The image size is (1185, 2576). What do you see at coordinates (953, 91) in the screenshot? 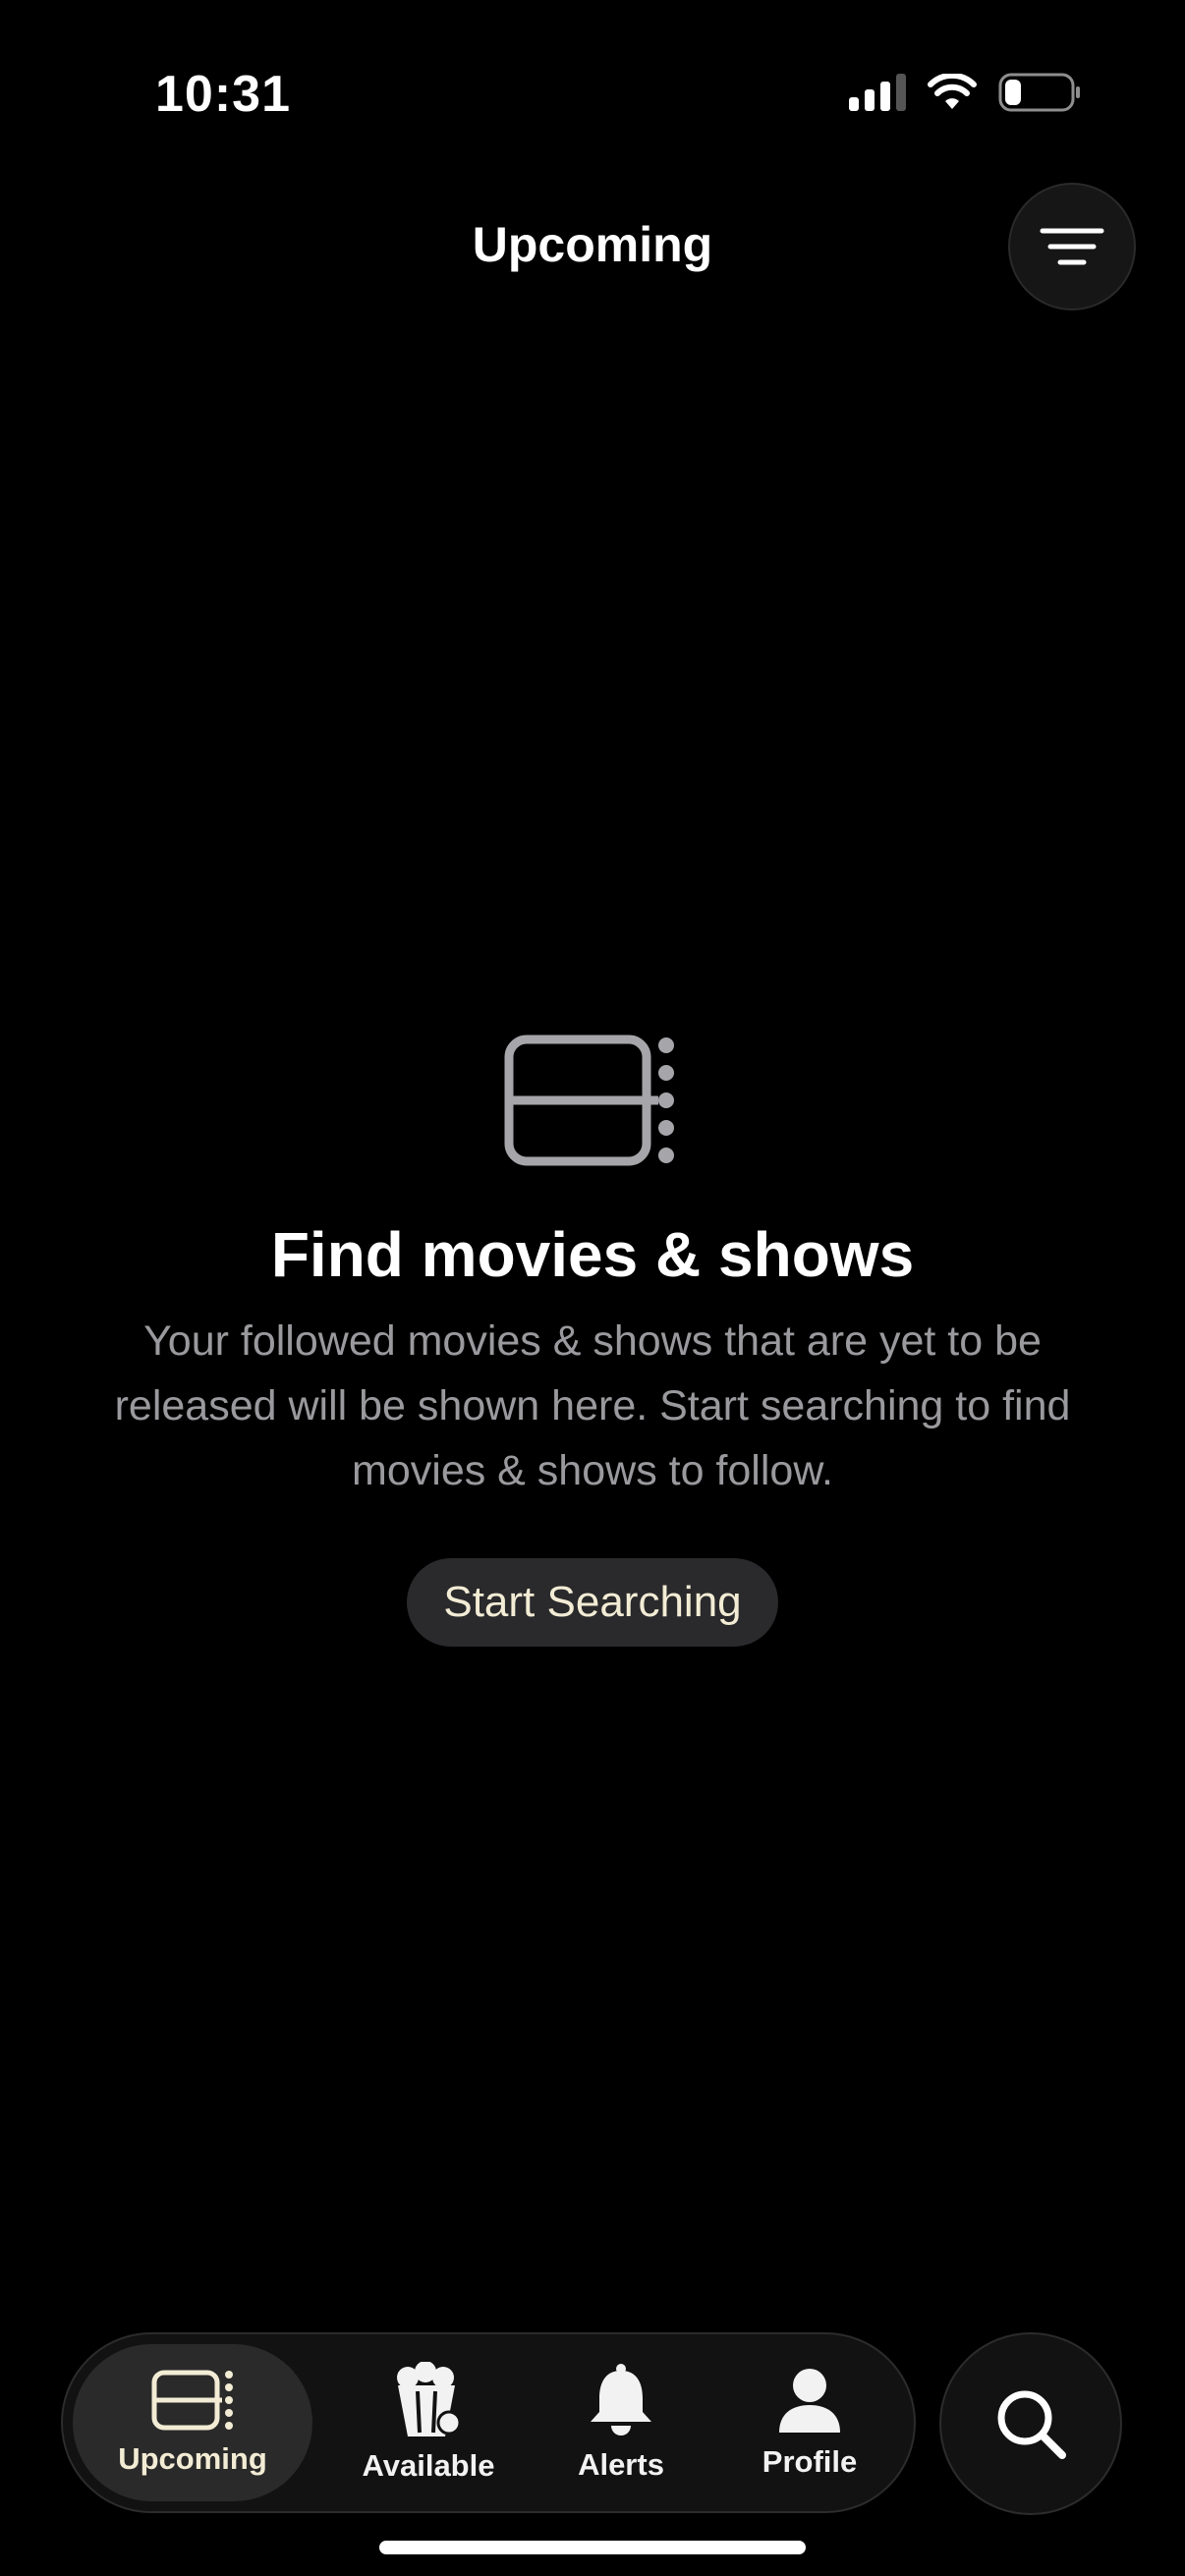
I see `wifi-icon` at bounding box center [953, 91].